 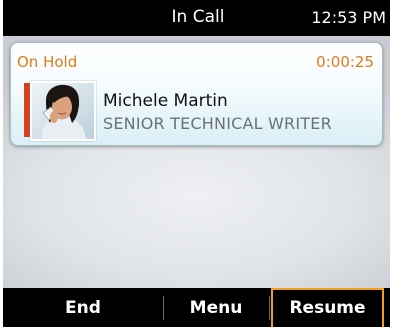 I want to click on soft-key-divider, so click(x=269, y=308).